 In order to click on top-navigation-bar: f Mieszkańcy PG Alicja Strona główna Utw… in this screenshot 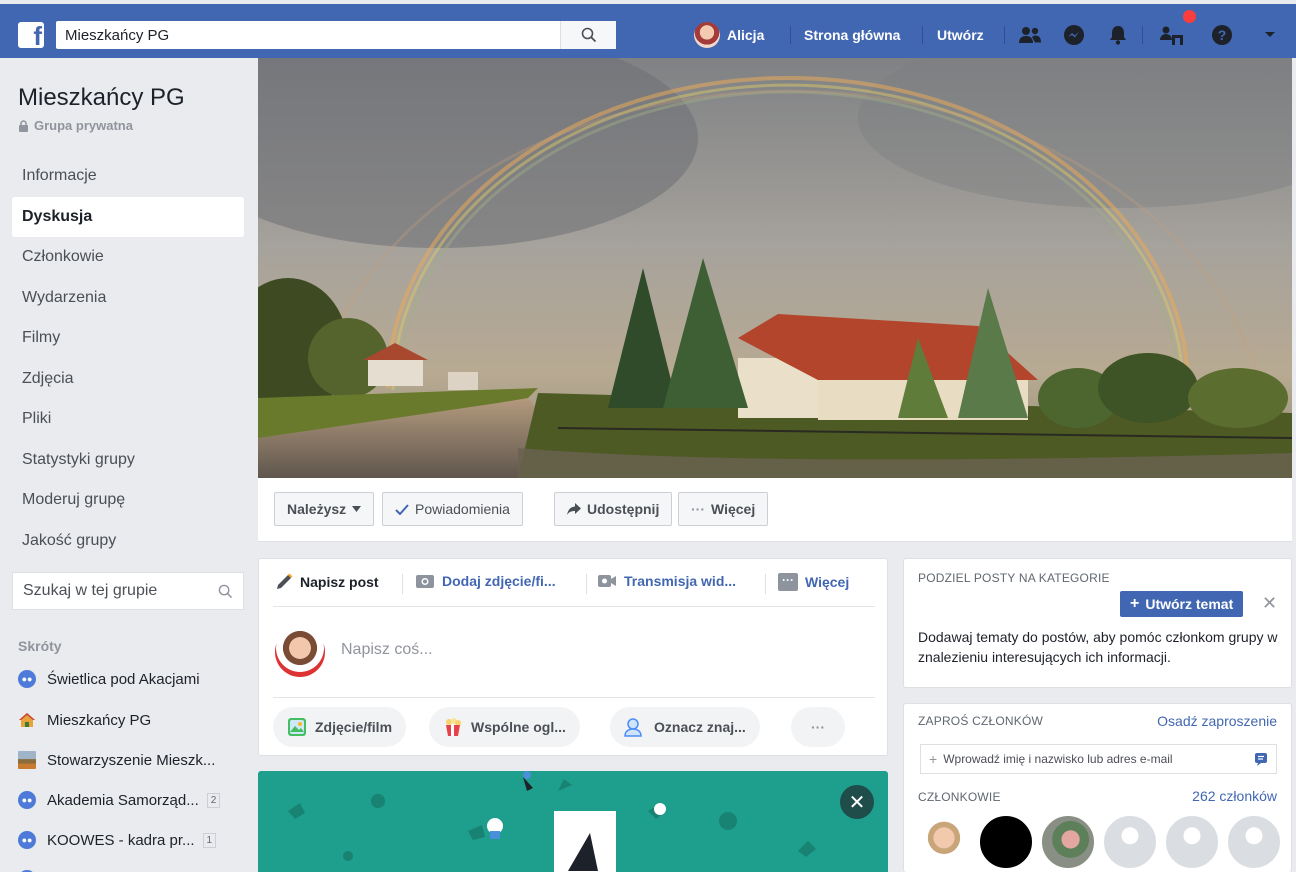, I will do `click(648, 29)`.